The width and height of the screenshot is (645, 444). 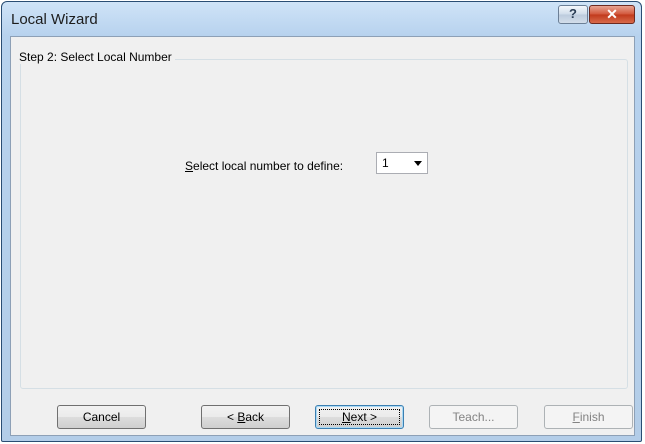 I want to click on local-number-value: 1, so click(x=385, y=163).